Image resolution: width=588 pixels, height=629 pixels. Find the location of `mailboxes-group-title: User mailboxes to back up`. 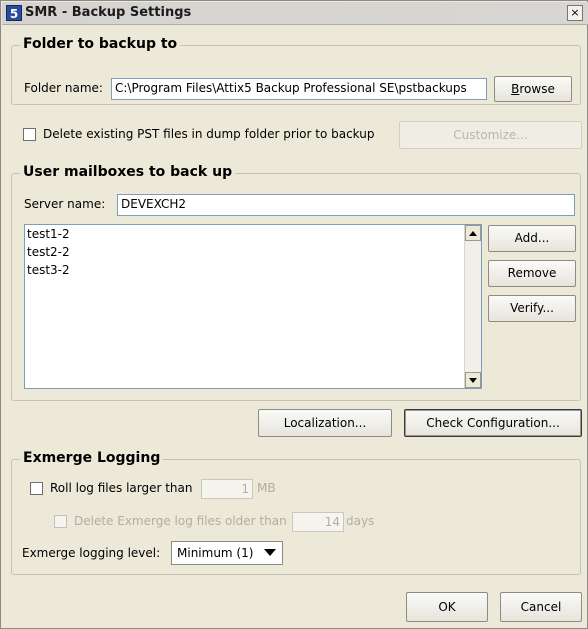

mailboxes-group-title: User mailboxes to back up is located at coordinates (128, 172).